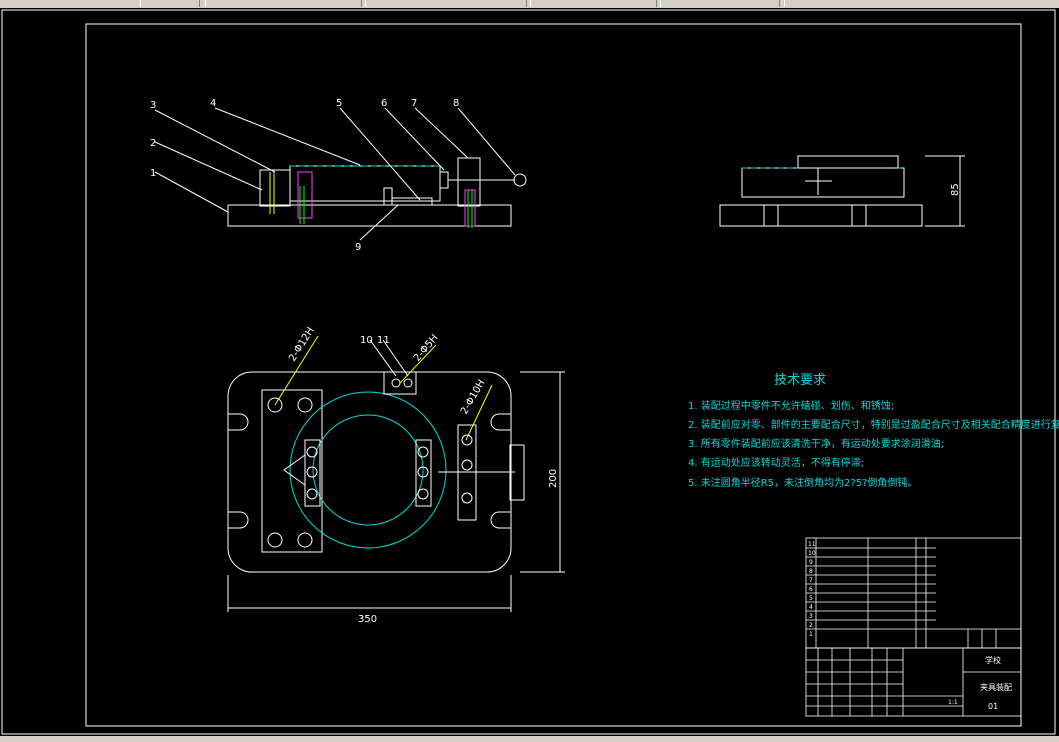  I want to click on title-block-school: 学校, so click(993, 660).